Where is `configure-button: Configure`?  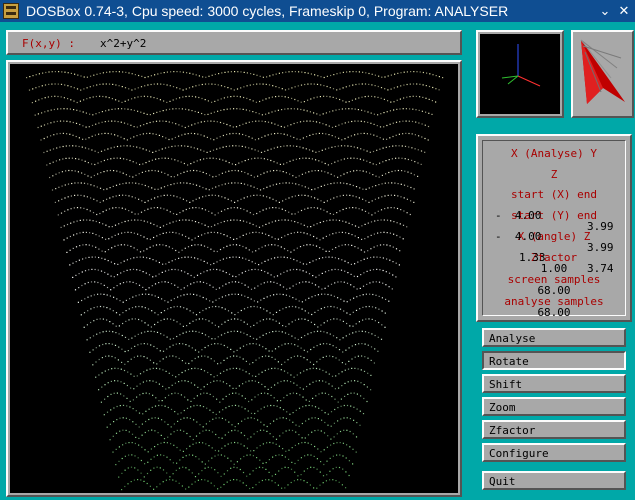 configure-button: Configure is located at coordinates (554, 452).